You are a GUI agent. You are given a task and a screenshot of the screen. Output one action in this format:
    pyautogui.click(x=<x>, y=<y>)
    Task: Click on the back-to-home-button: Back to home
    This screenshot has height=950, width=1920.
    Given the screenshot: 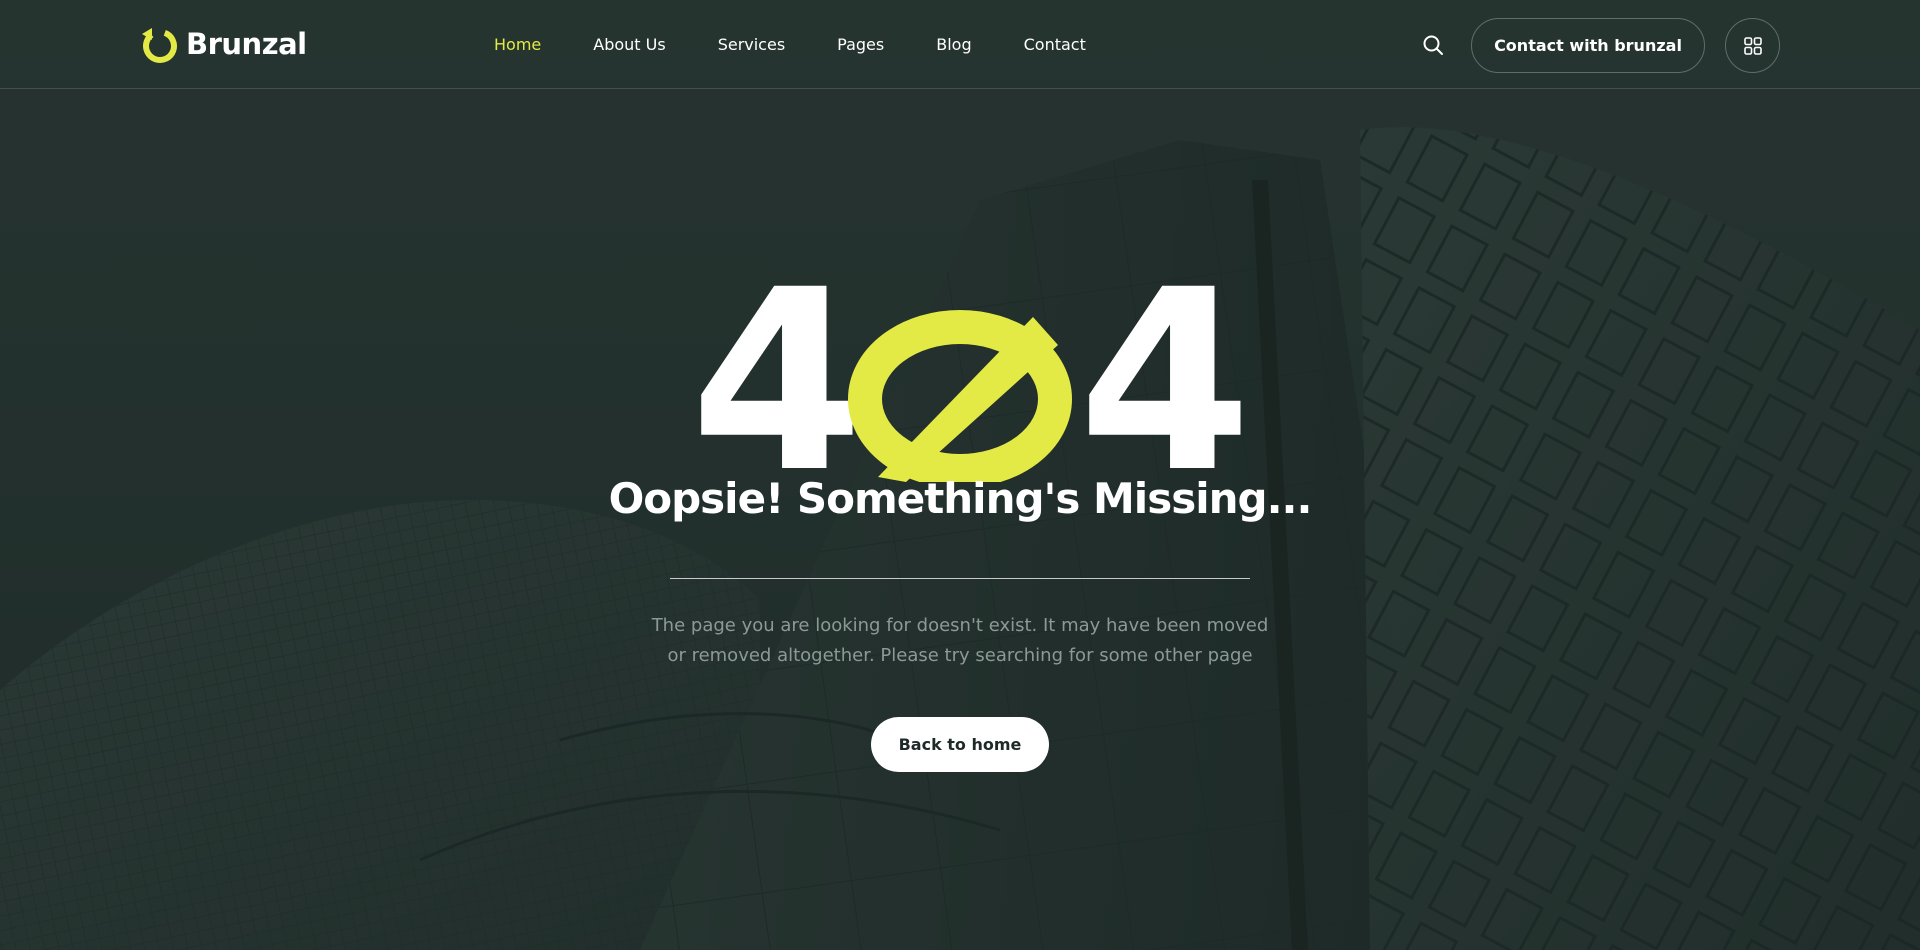 What is the action you would take?
    pyautogui.click(x=960, y=744)
    